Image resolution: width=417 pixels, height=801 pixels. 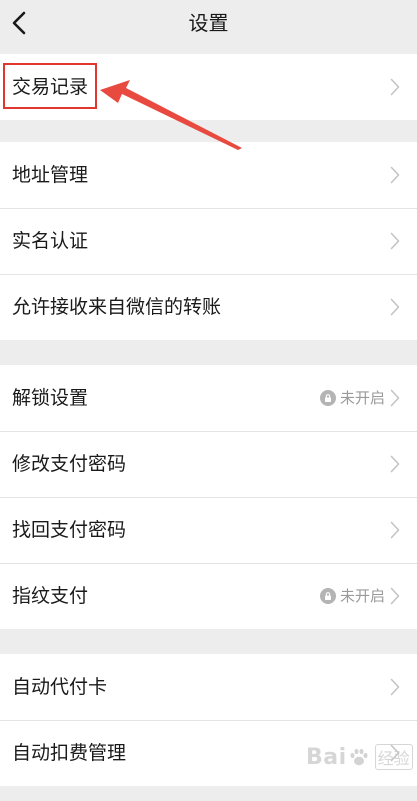 I want to click on settings-row-fingerprint-payment: 指纹支付 未开启, so click(x=208, y=596).